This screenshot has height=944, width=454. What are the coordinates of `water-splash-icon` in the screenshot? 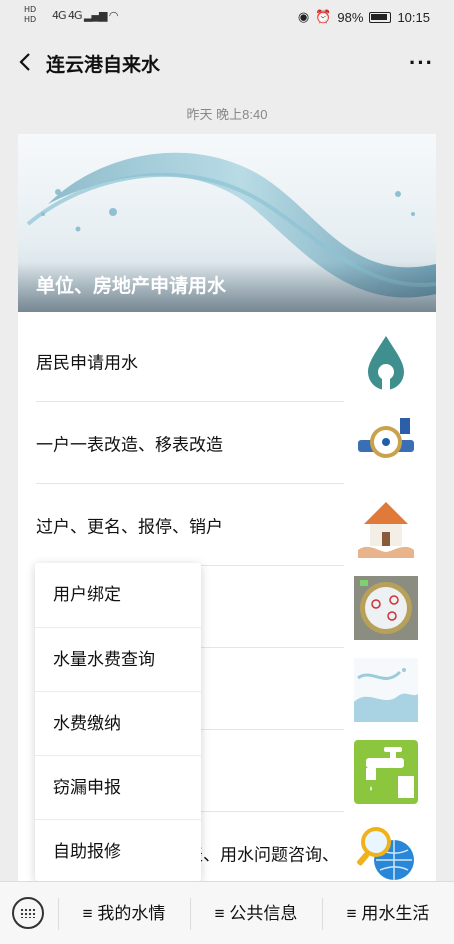 It's located at (386, 690).